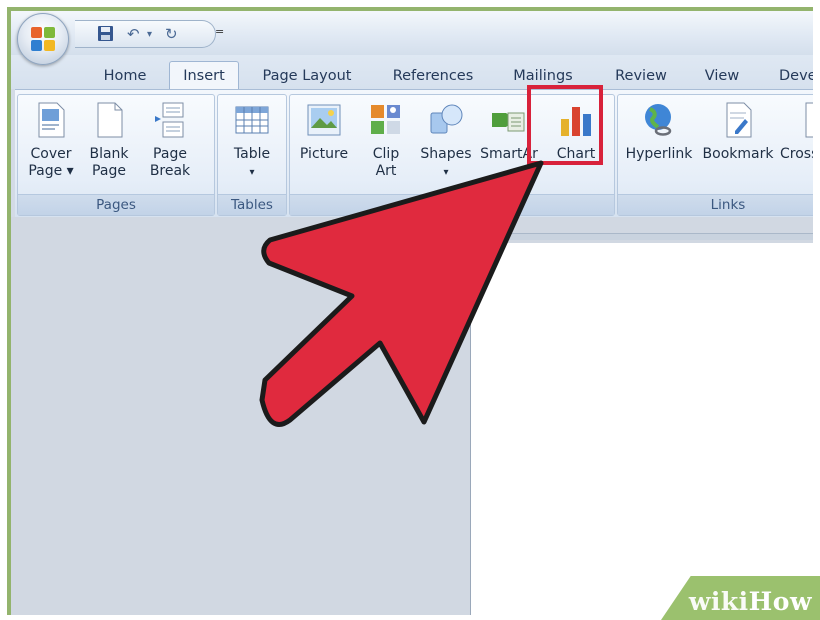 The image size is (820, 620). I want to click on wiki-text: wiki, so click(718, 601).